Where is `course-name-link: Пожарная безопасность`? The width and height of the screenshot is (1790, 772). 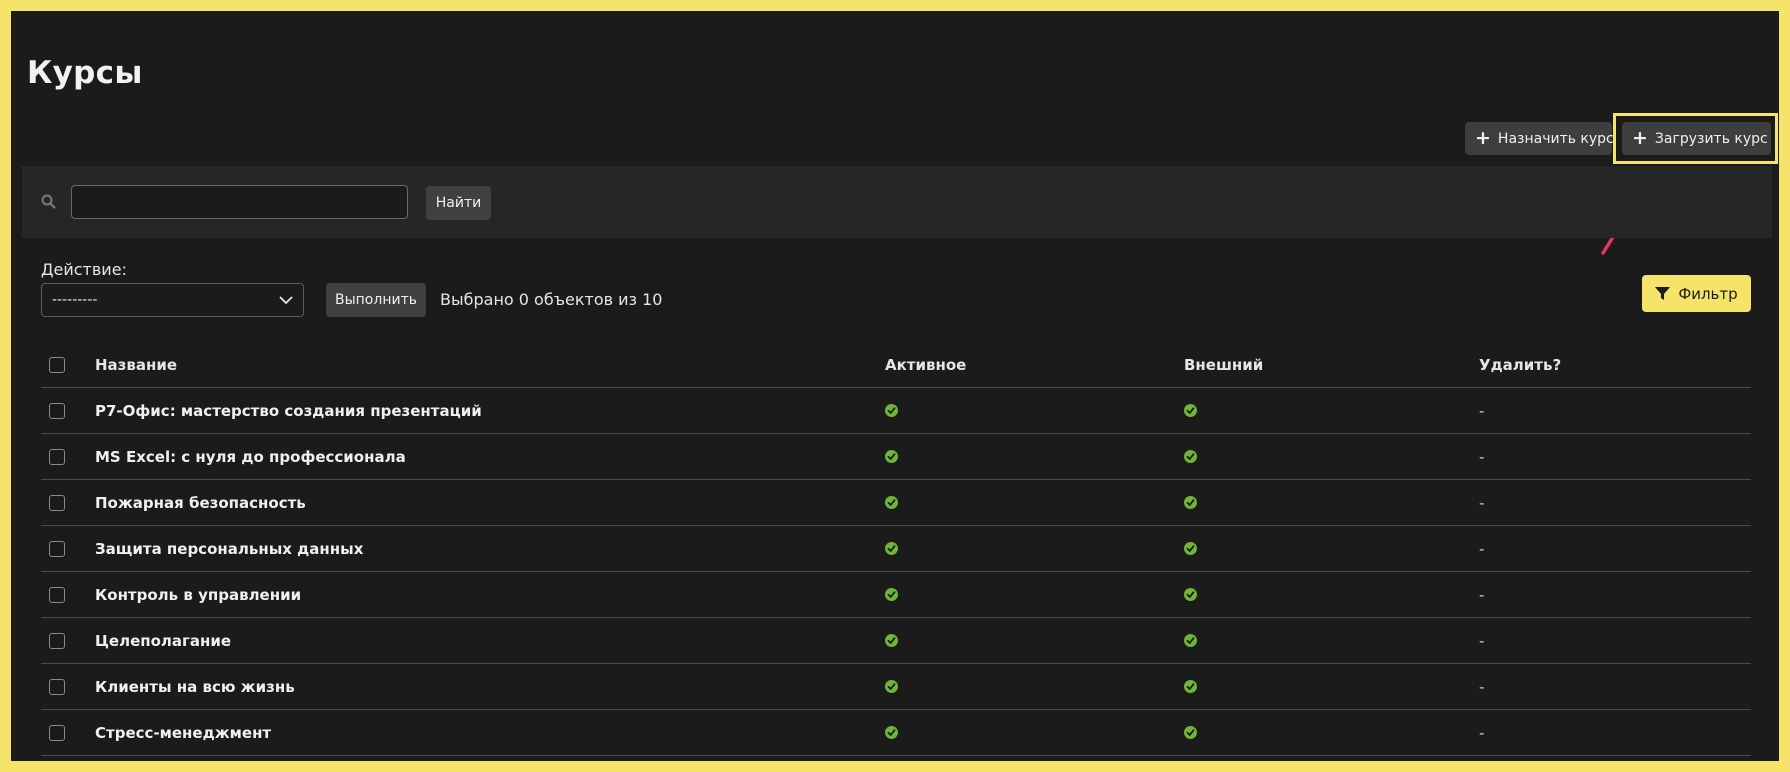
course-name-link: Пожарная безопасность is located at coordinates (200, 502).